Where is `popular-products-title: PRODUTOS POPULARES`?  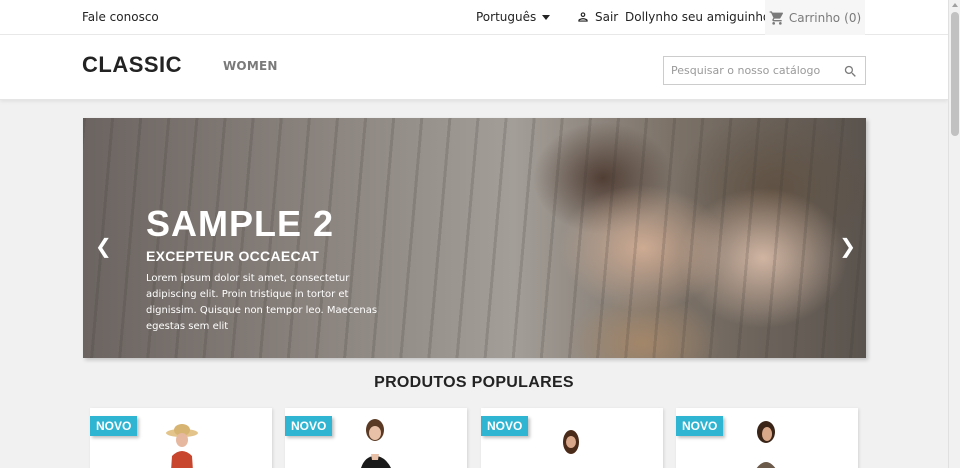
popular-products-title: PRODUTOS POPULARES is located at coordinates (474, 382).